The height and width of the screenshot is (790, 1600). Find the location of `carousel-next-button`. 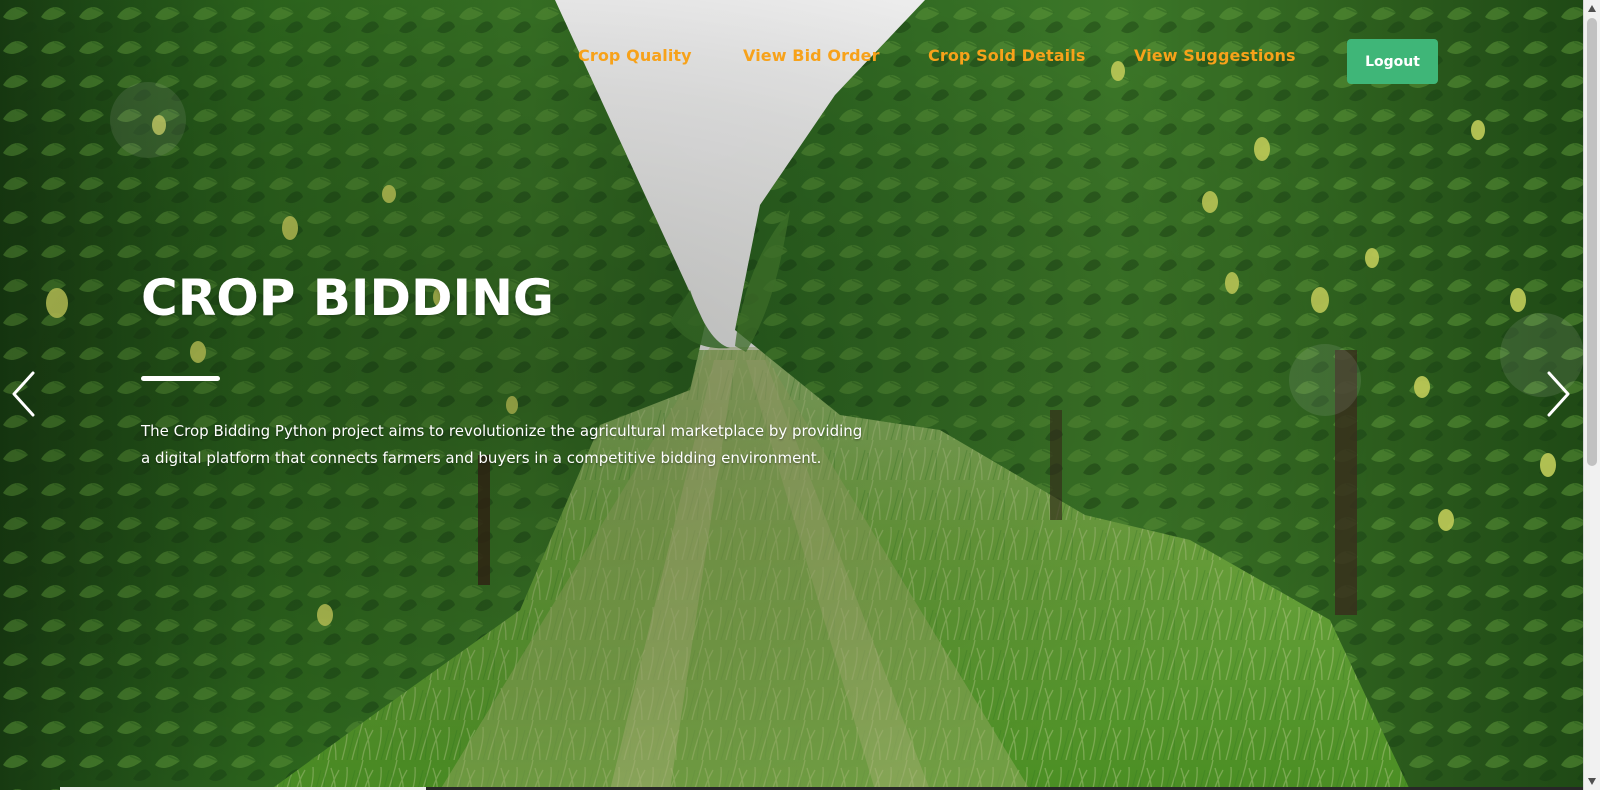

carousel-next-button is located at coordinates (1557, 394).